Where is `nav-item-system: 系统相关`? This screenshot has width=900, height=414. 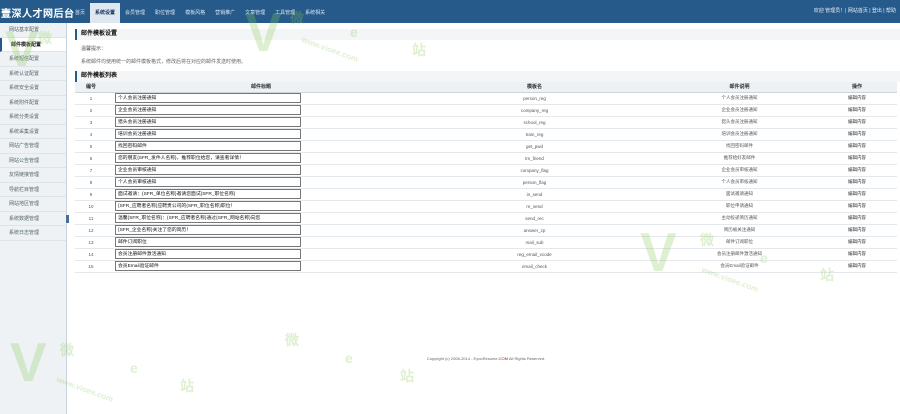 nav-item-system: 系统相关 is located at coordinates (315, 13).